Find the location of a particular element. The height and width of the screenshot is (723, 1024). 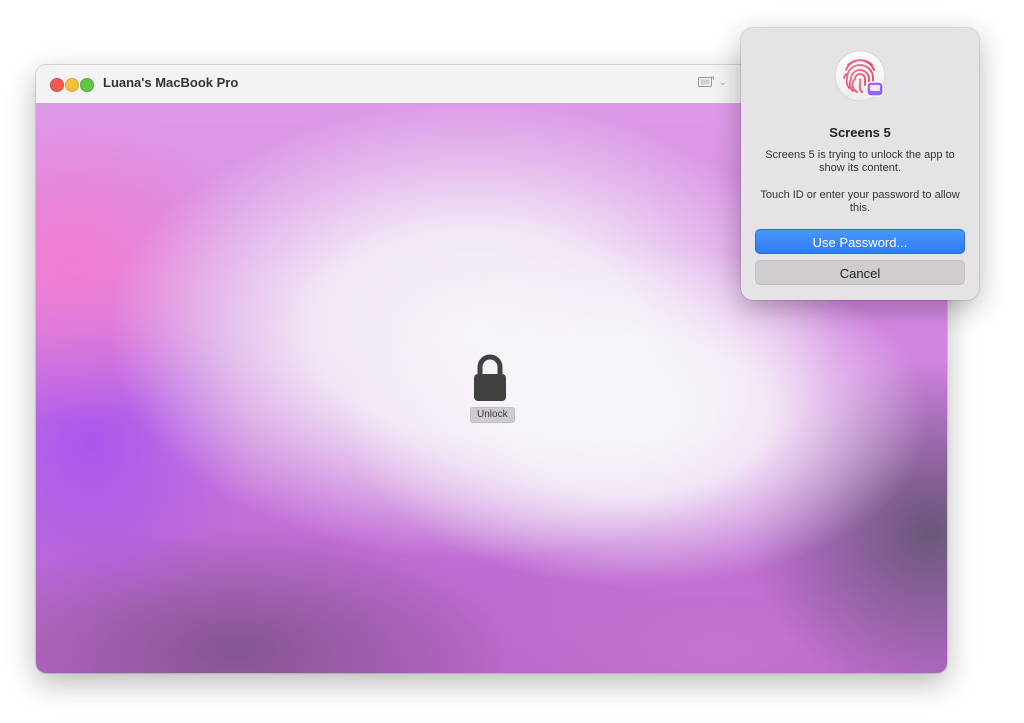

display-menu-button: ⌄ is located at coordinates (712, 82).